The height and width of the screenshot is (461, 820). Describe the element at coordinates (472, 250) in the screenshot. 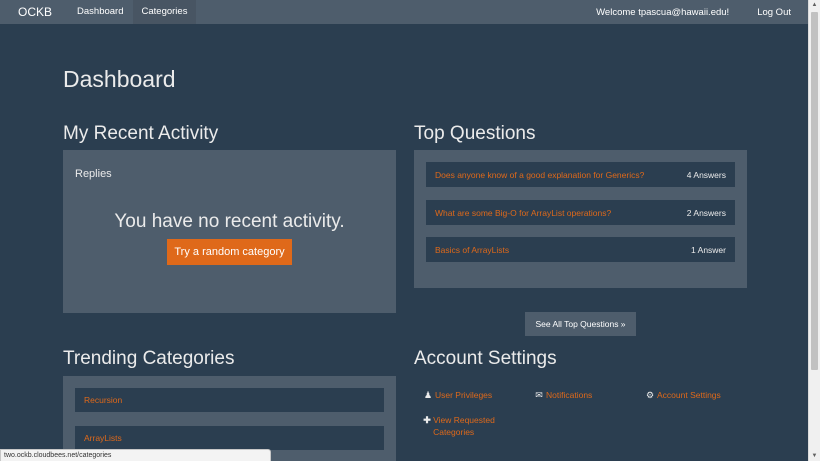

I see `question-link: Basics of ArrayLists` at that location.